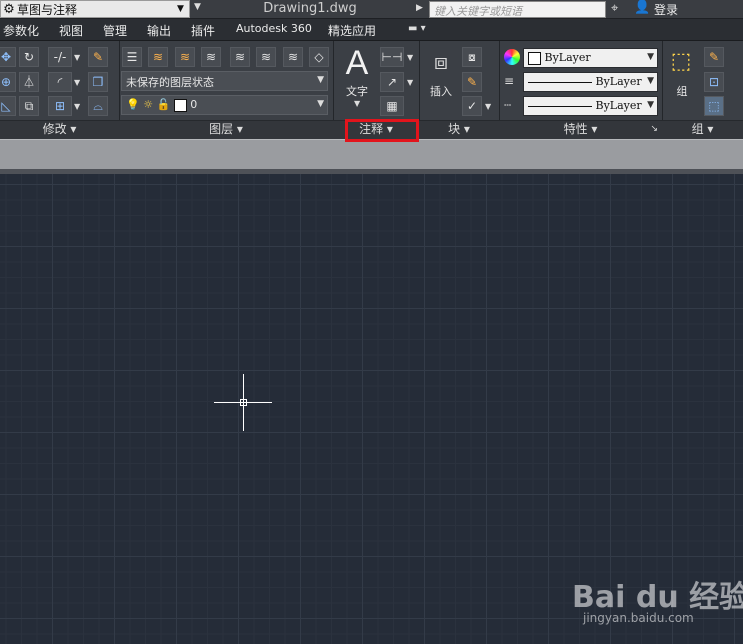  What do you see at coordinates (441, 65) in the screenshot?
I see `insert-block-icon: ⧈` at bounding box center [441, 65].